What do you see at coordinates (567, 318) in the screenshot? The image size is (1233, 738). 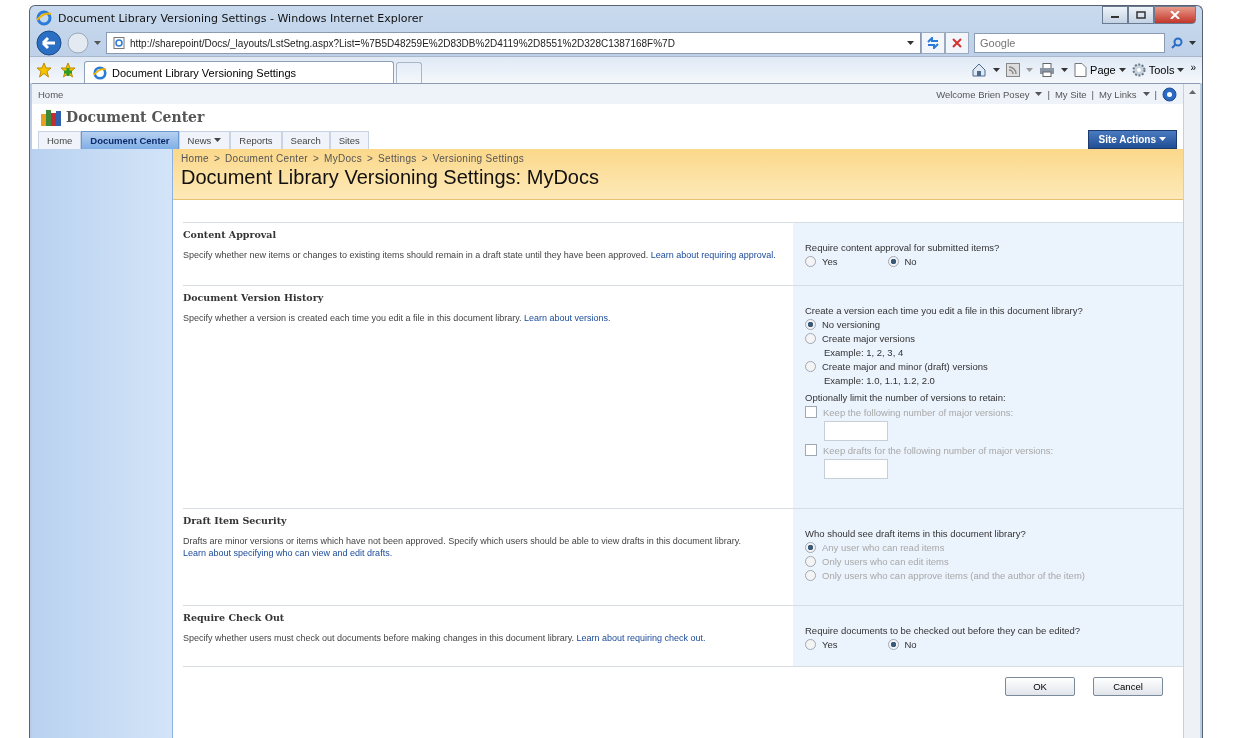 I see `learn-more-link: Learn about versions.` at bounding box center [567, 318].